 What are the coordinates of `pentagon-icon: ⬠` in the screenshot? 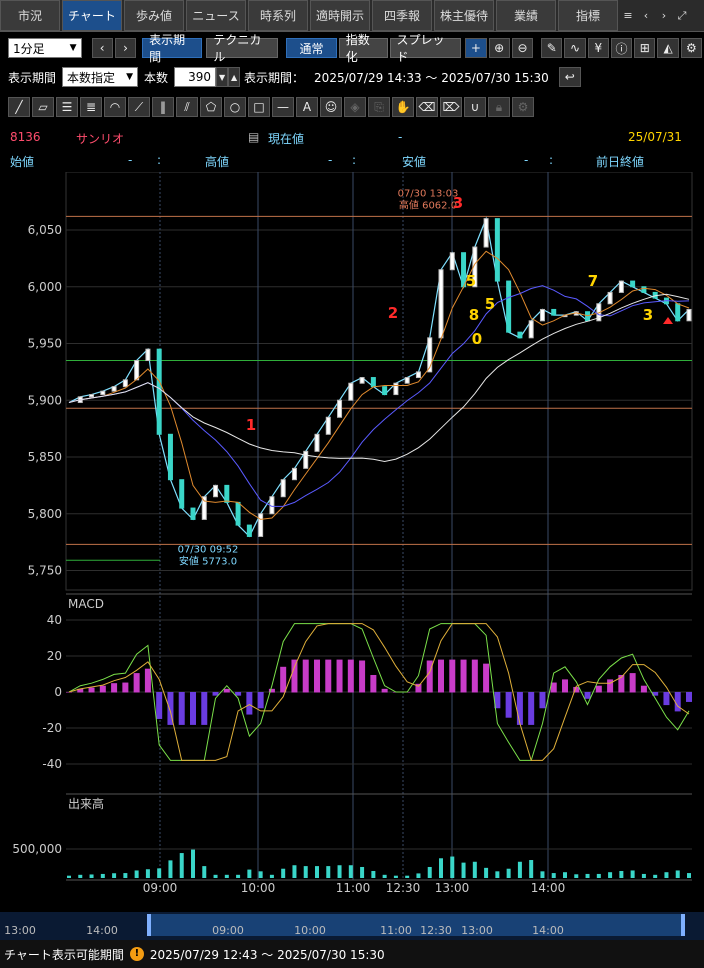 It's located at (211, 107).